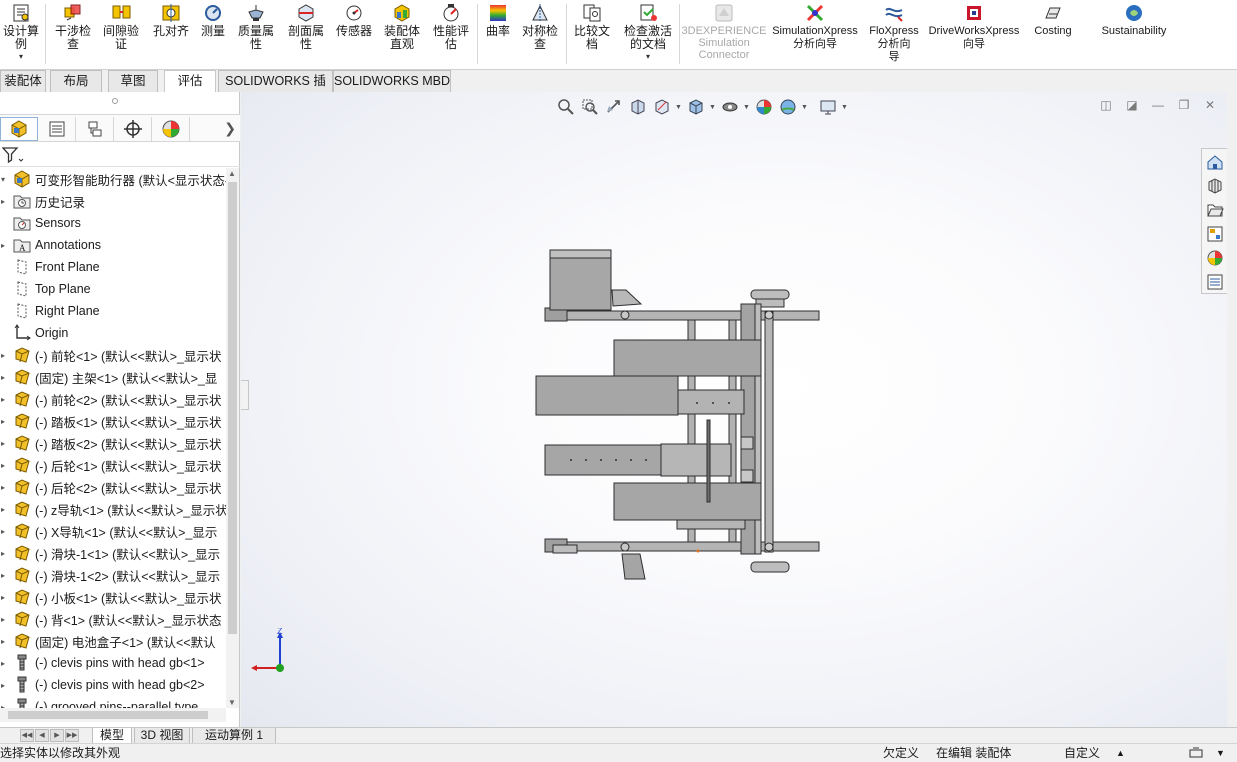  Describe the element at coordinates (113, 575) in the screenshot. I see `tree-item: ▸ (-) 滑块-1<2> (默认<<默认>_显示` at that location.